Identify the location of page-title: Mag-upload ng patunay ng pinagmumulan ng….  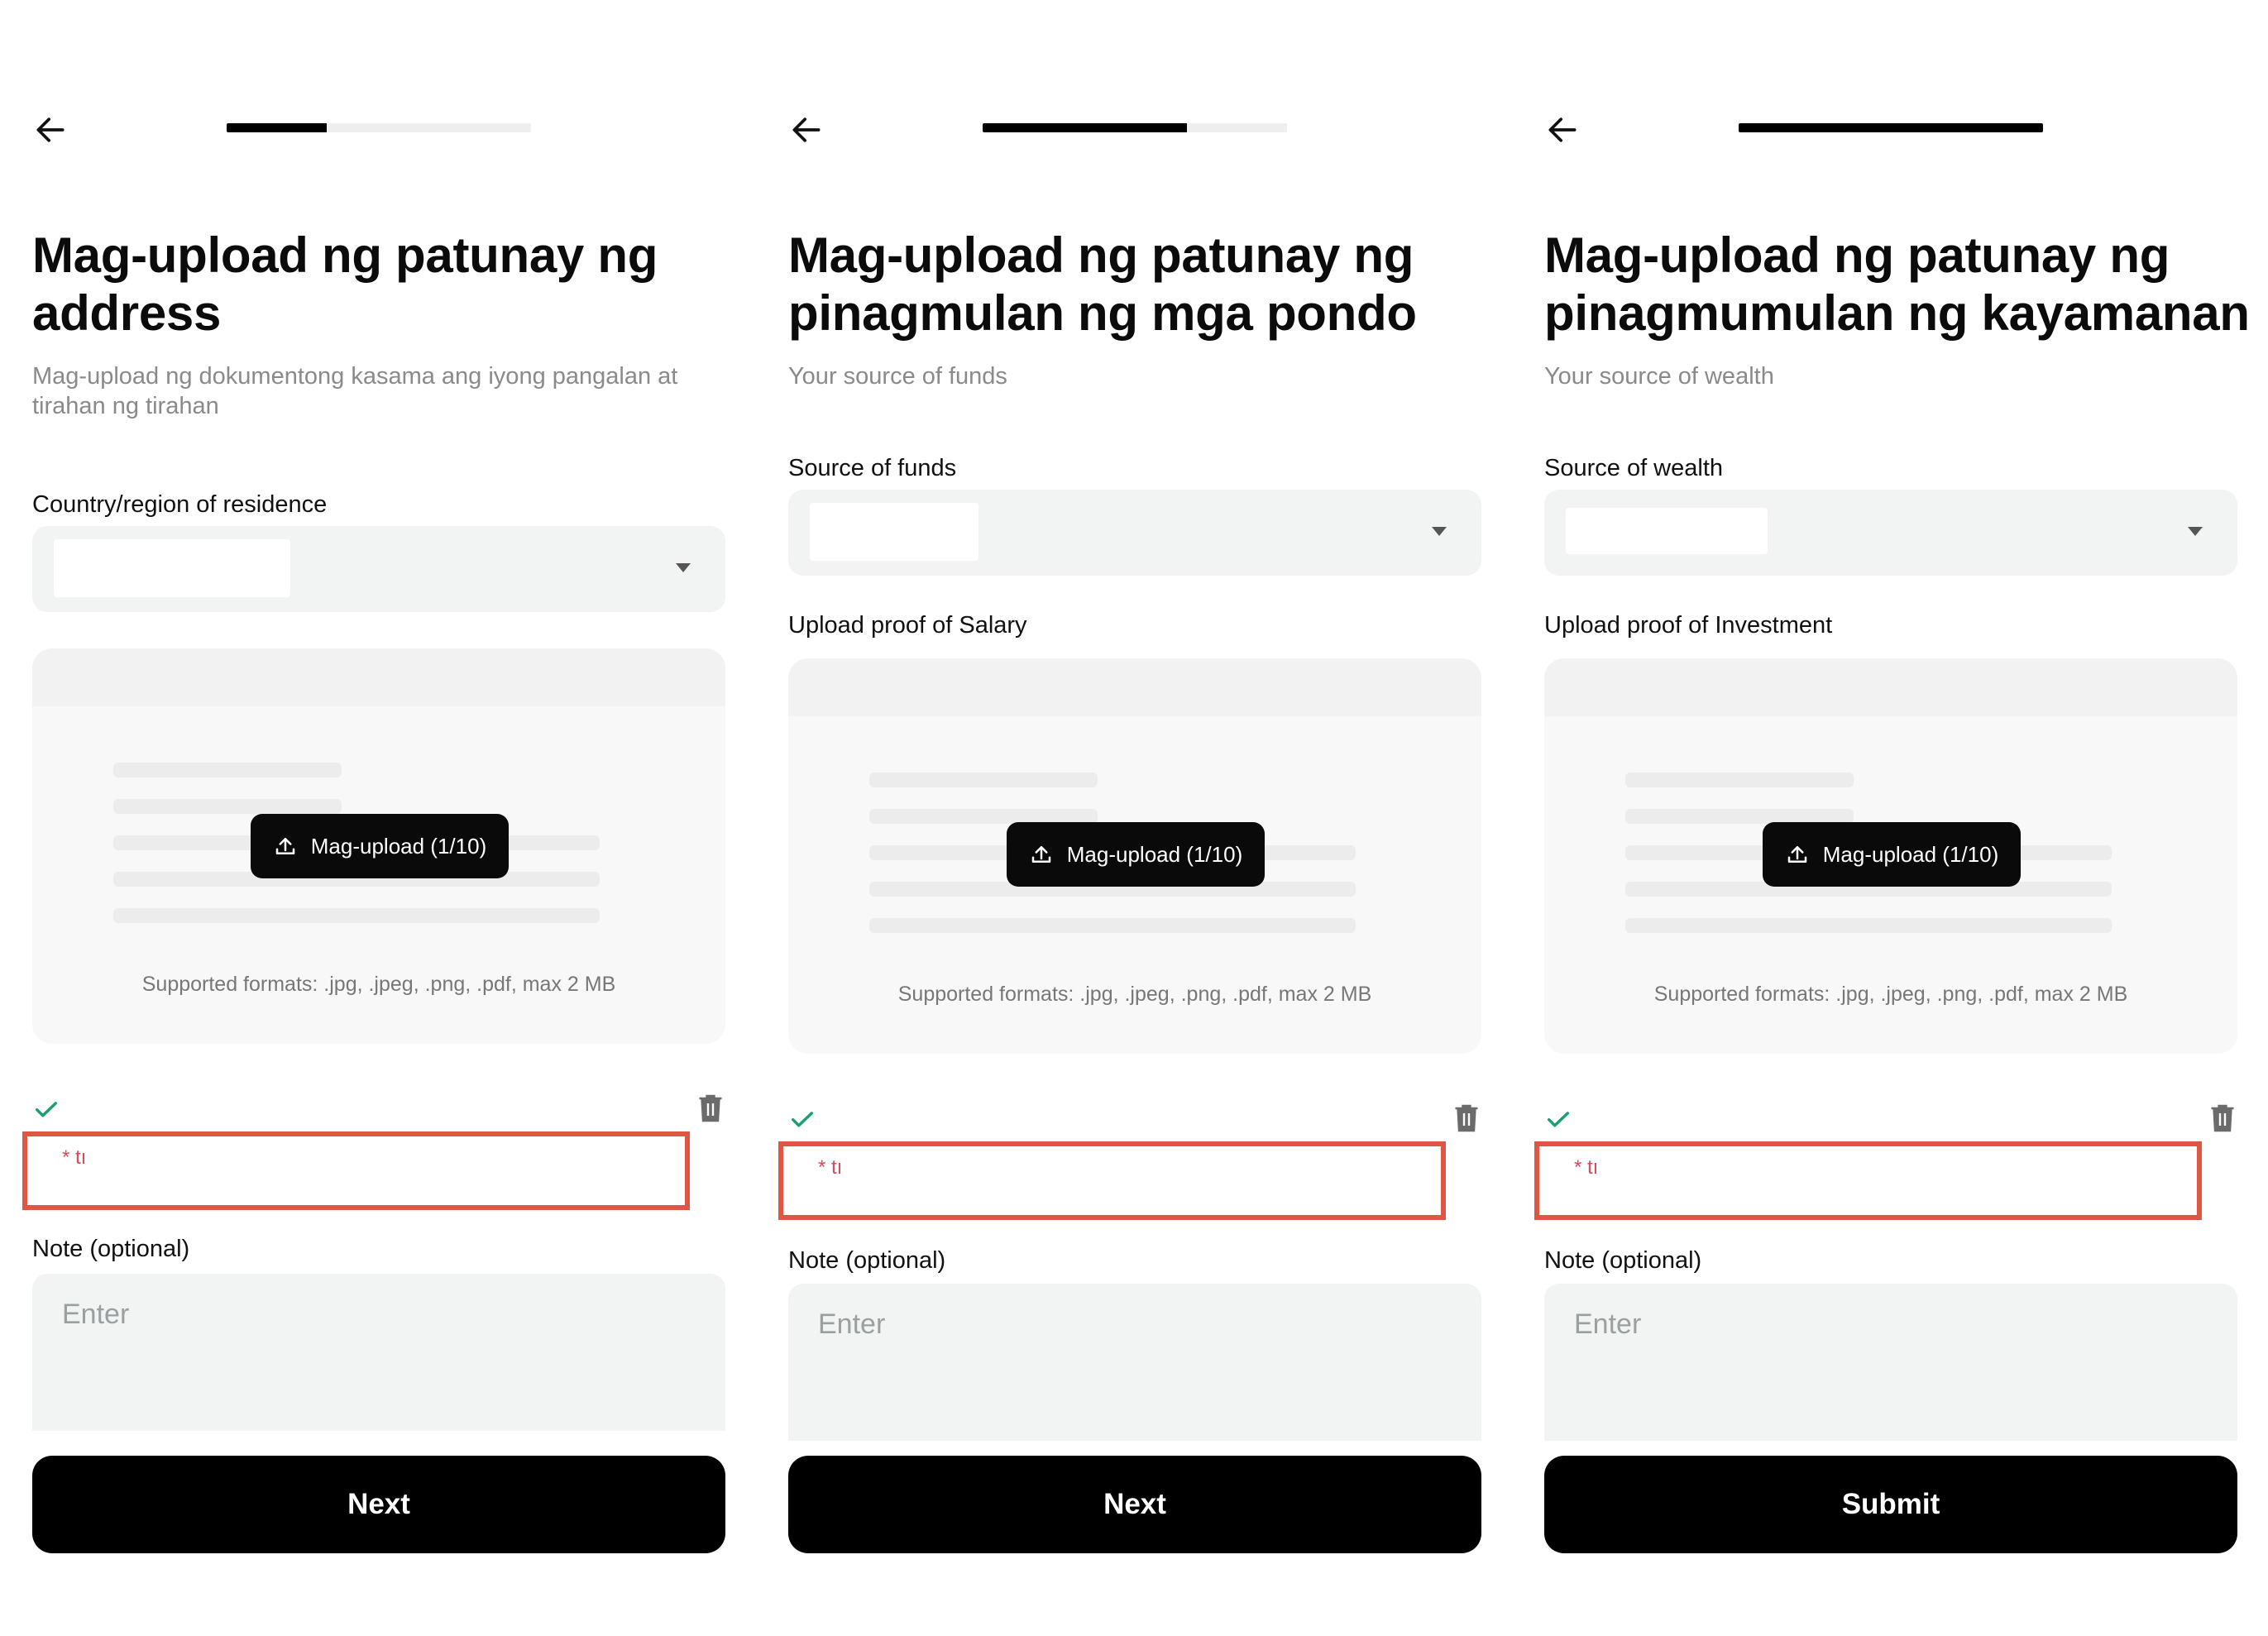
(1897, 284).